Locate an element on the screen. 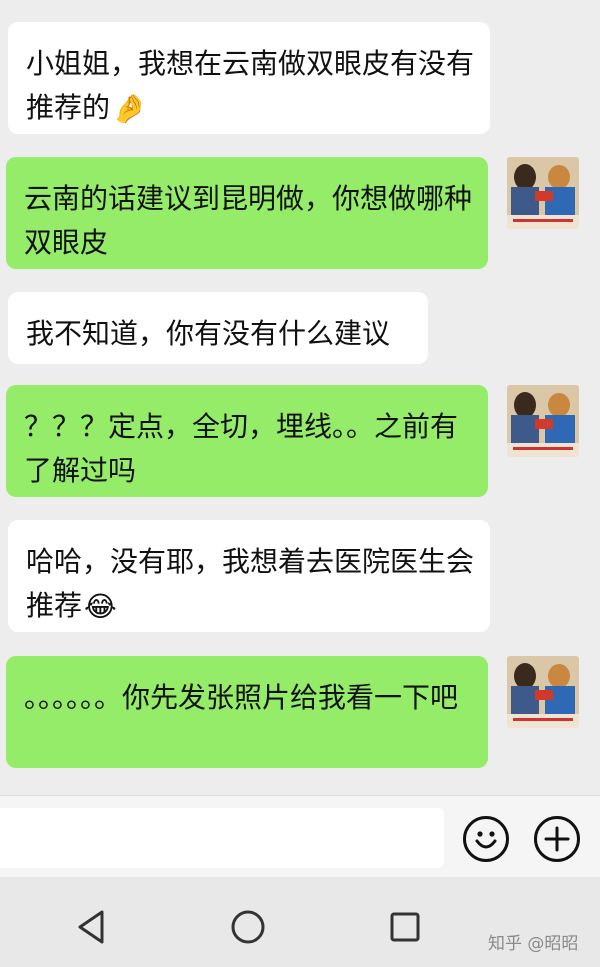 The image size is (600, 967). message-text: ？？？定点，全切，埋线。。之前有了解过吗 is located at coordinates (241, 448).